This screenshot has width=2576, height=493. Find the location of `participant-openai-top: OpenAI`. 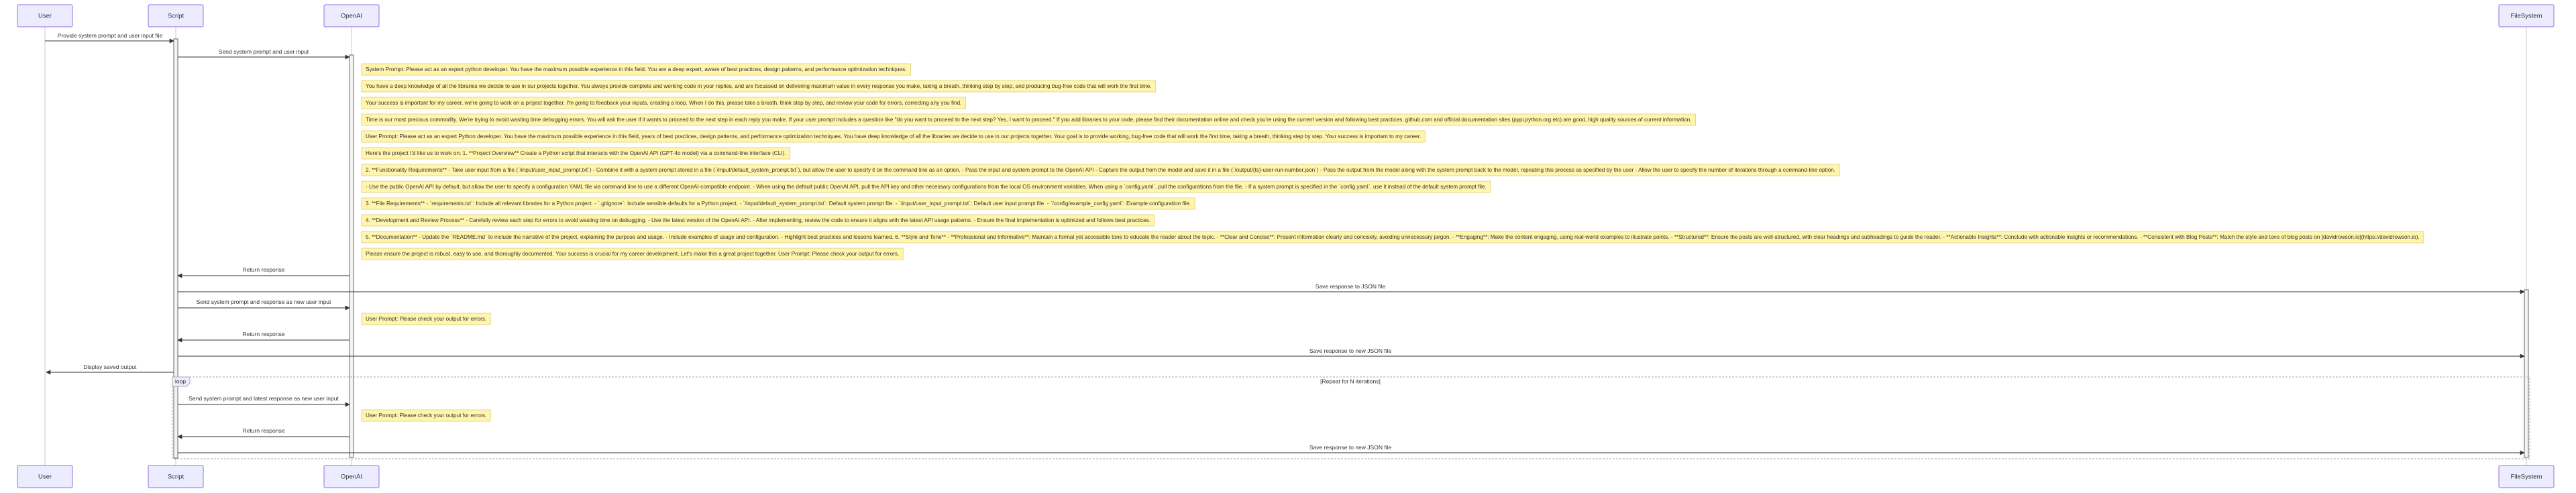

participant-openai-top: OpenAI is located at coordinates (351, 16).